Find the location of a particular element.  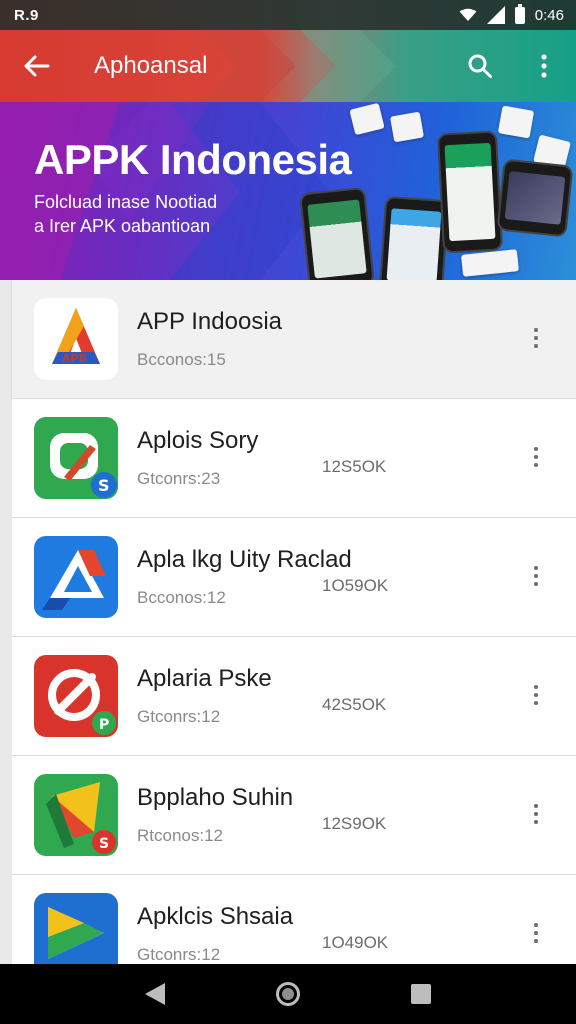

banner-title: APPK Indonesia is located at coordinates (193, 159).